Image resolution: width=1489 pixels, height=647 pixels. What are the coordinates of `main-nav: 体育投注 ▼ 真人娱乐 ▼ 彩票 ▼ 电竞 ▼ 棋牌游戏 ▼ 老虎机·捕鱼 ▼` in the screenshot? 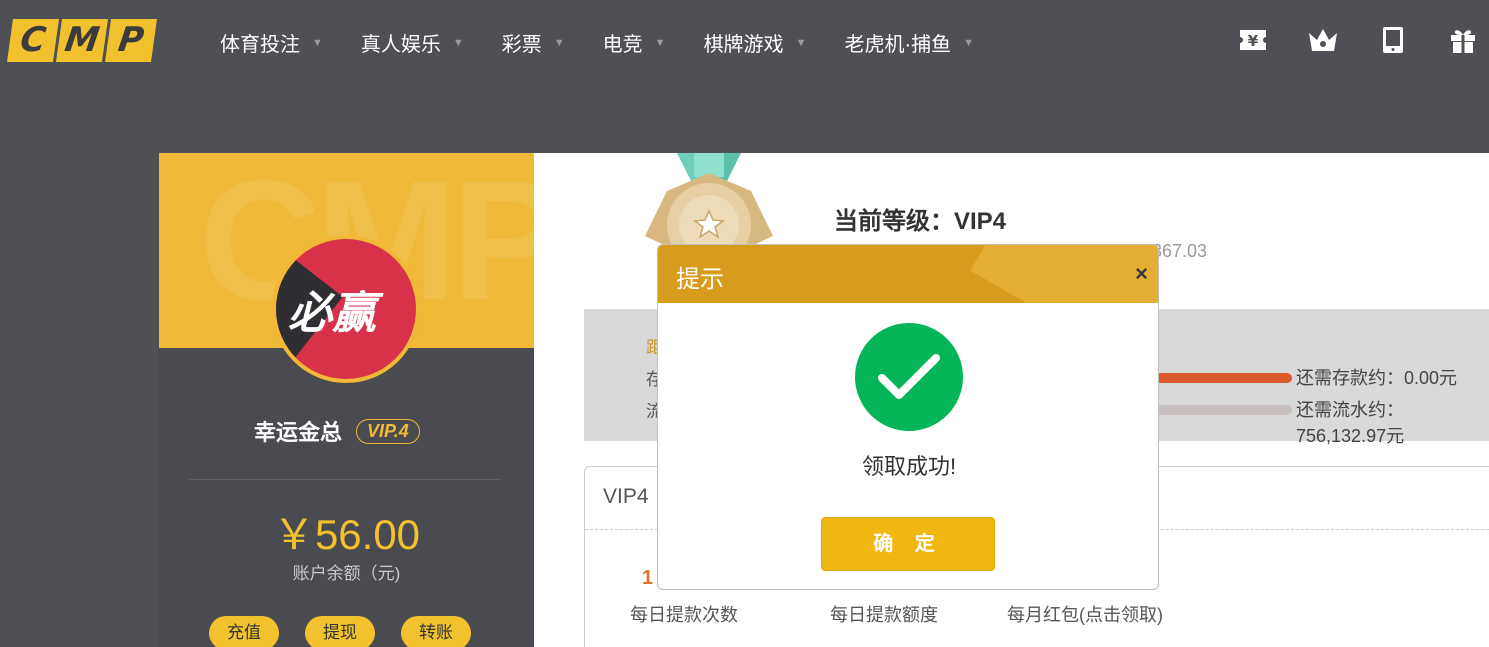 It's located at (616, 42).